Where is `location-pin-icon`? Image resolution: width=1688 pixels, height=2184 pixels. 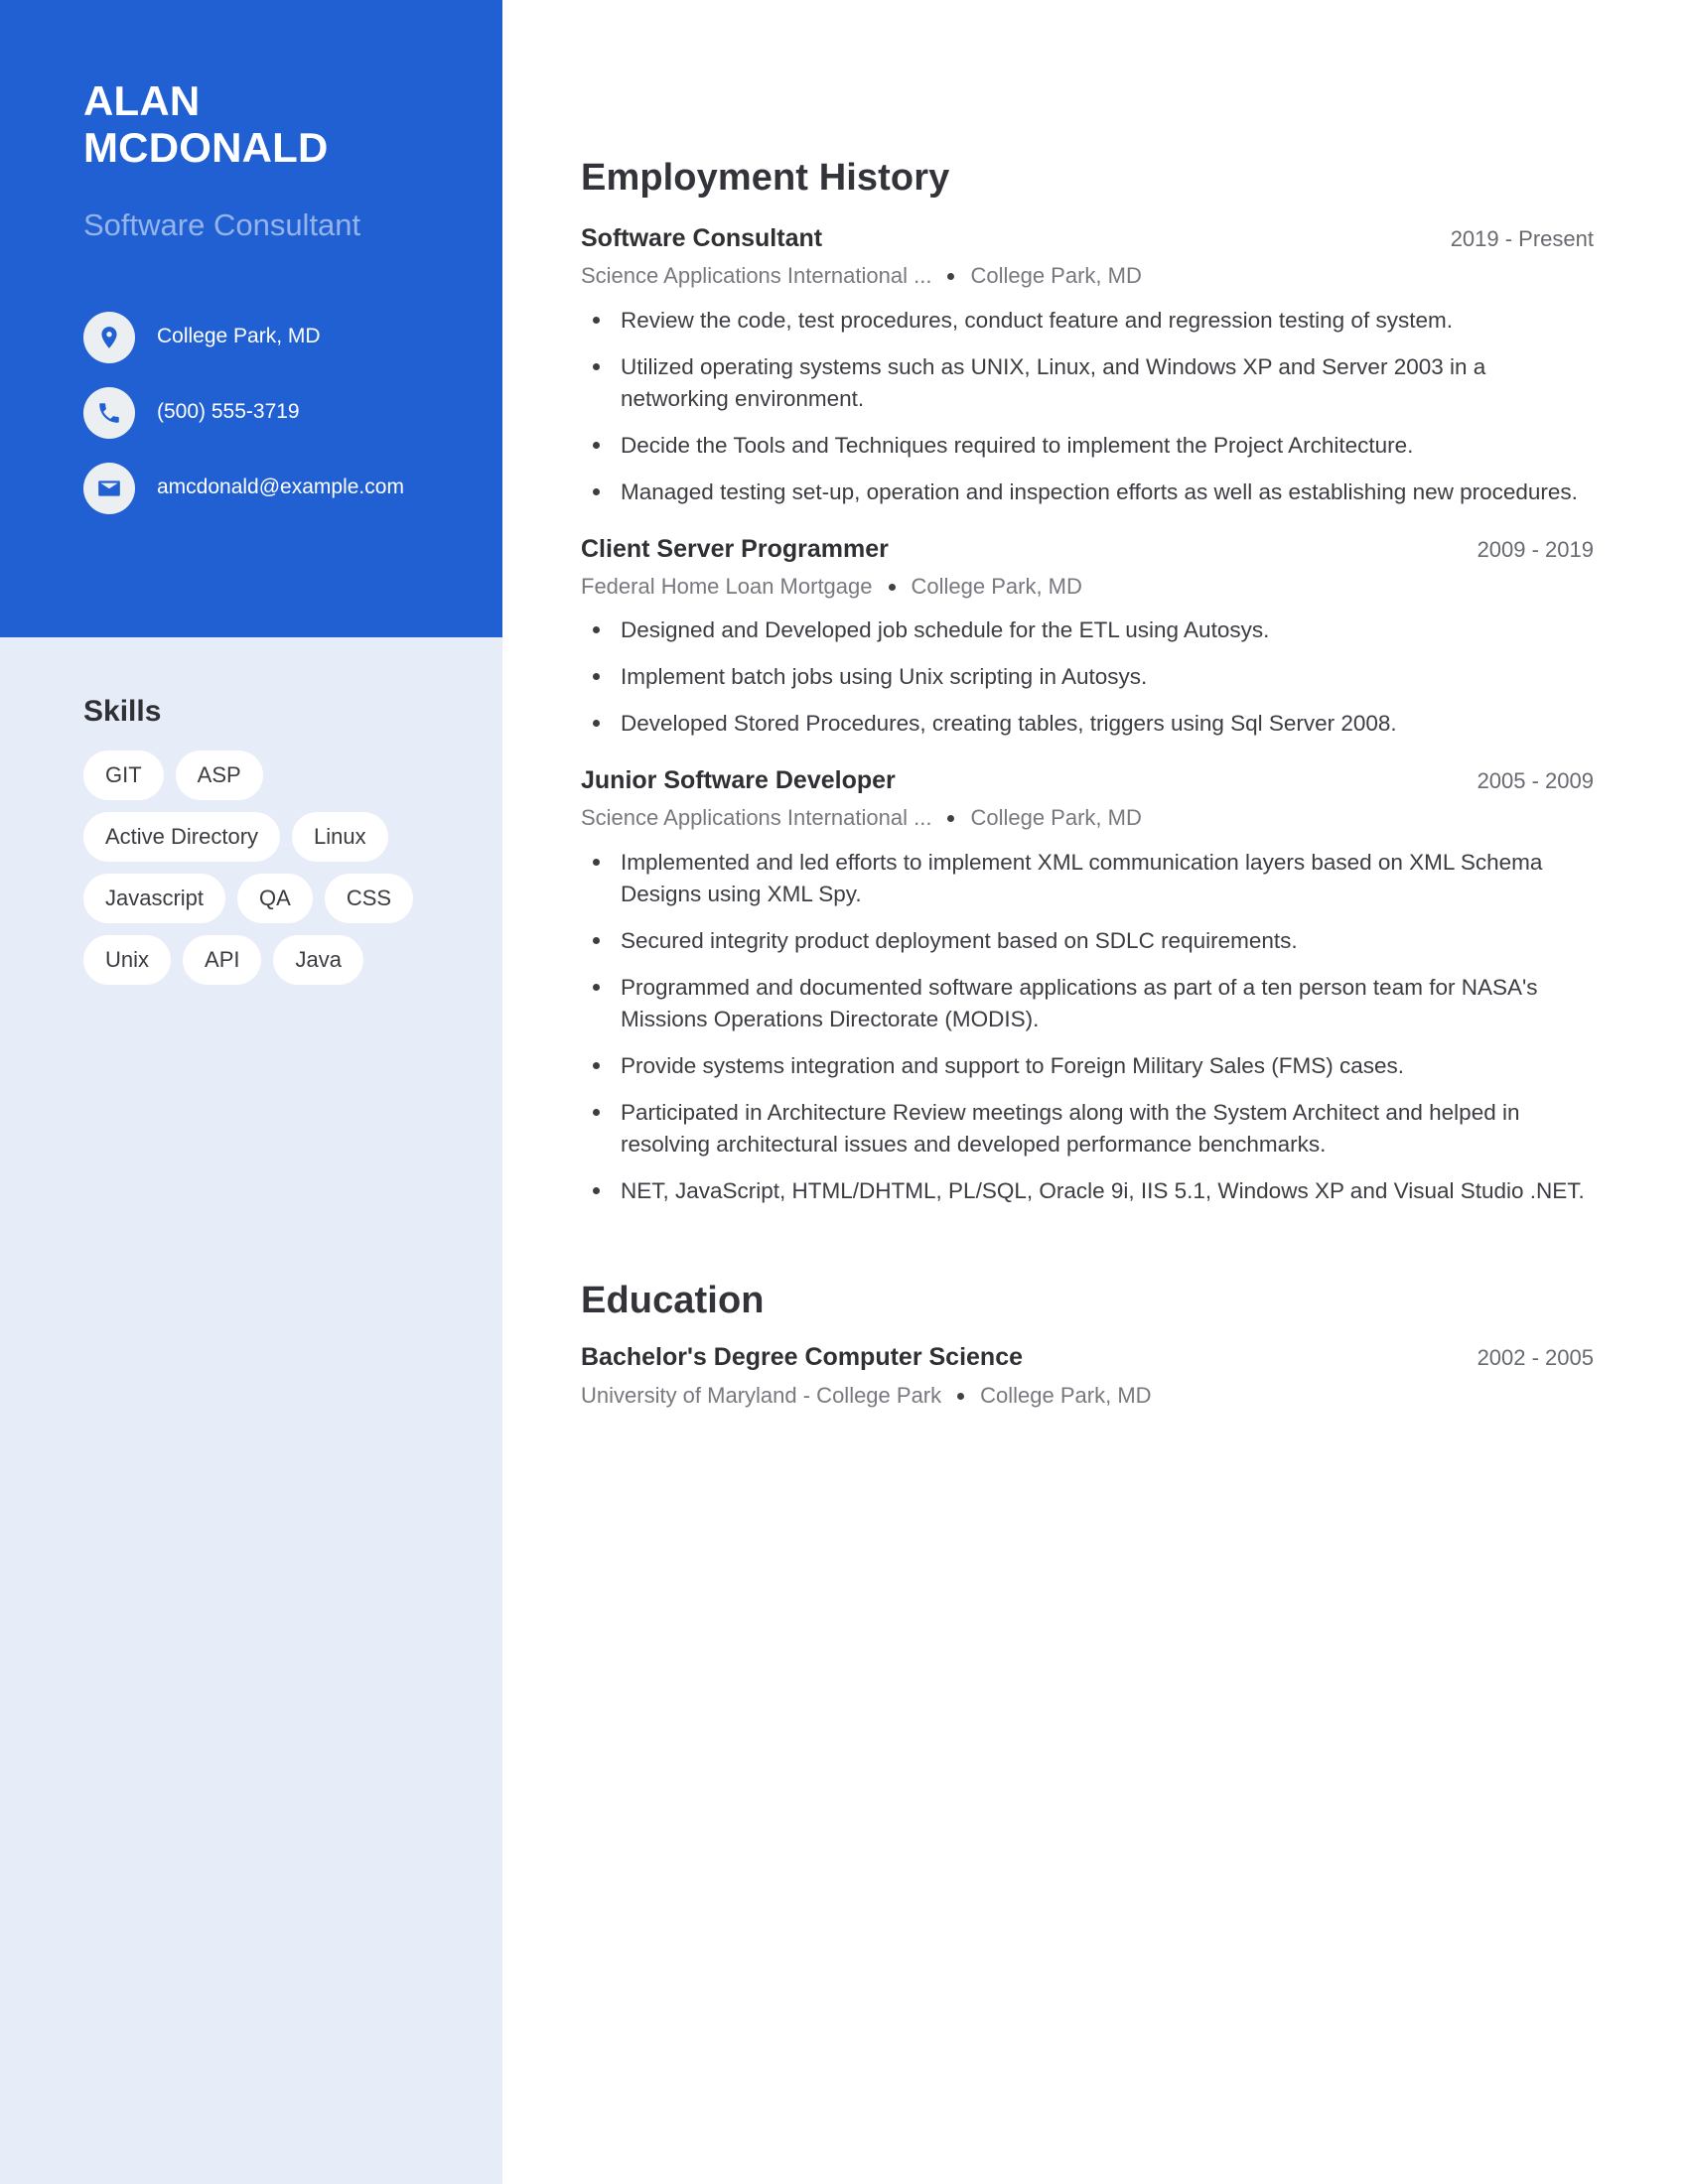
location-pin-icon is located at coordinates (109, 337).